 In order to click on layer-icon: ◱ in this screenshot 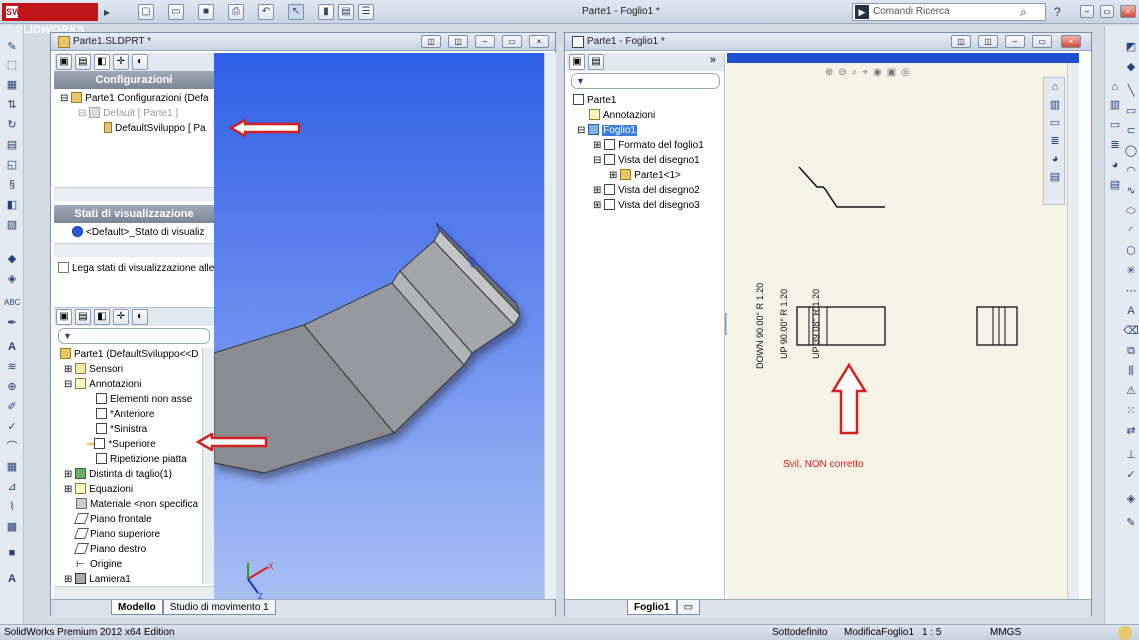, I will do `click(12, 165)`.